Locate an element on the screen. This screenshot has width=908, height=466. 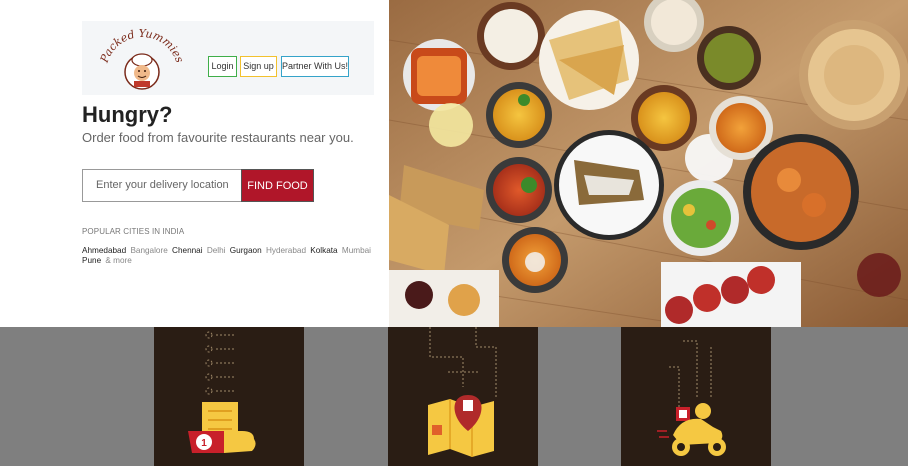
svg-text: 1 is located at coordinates (204, 443).